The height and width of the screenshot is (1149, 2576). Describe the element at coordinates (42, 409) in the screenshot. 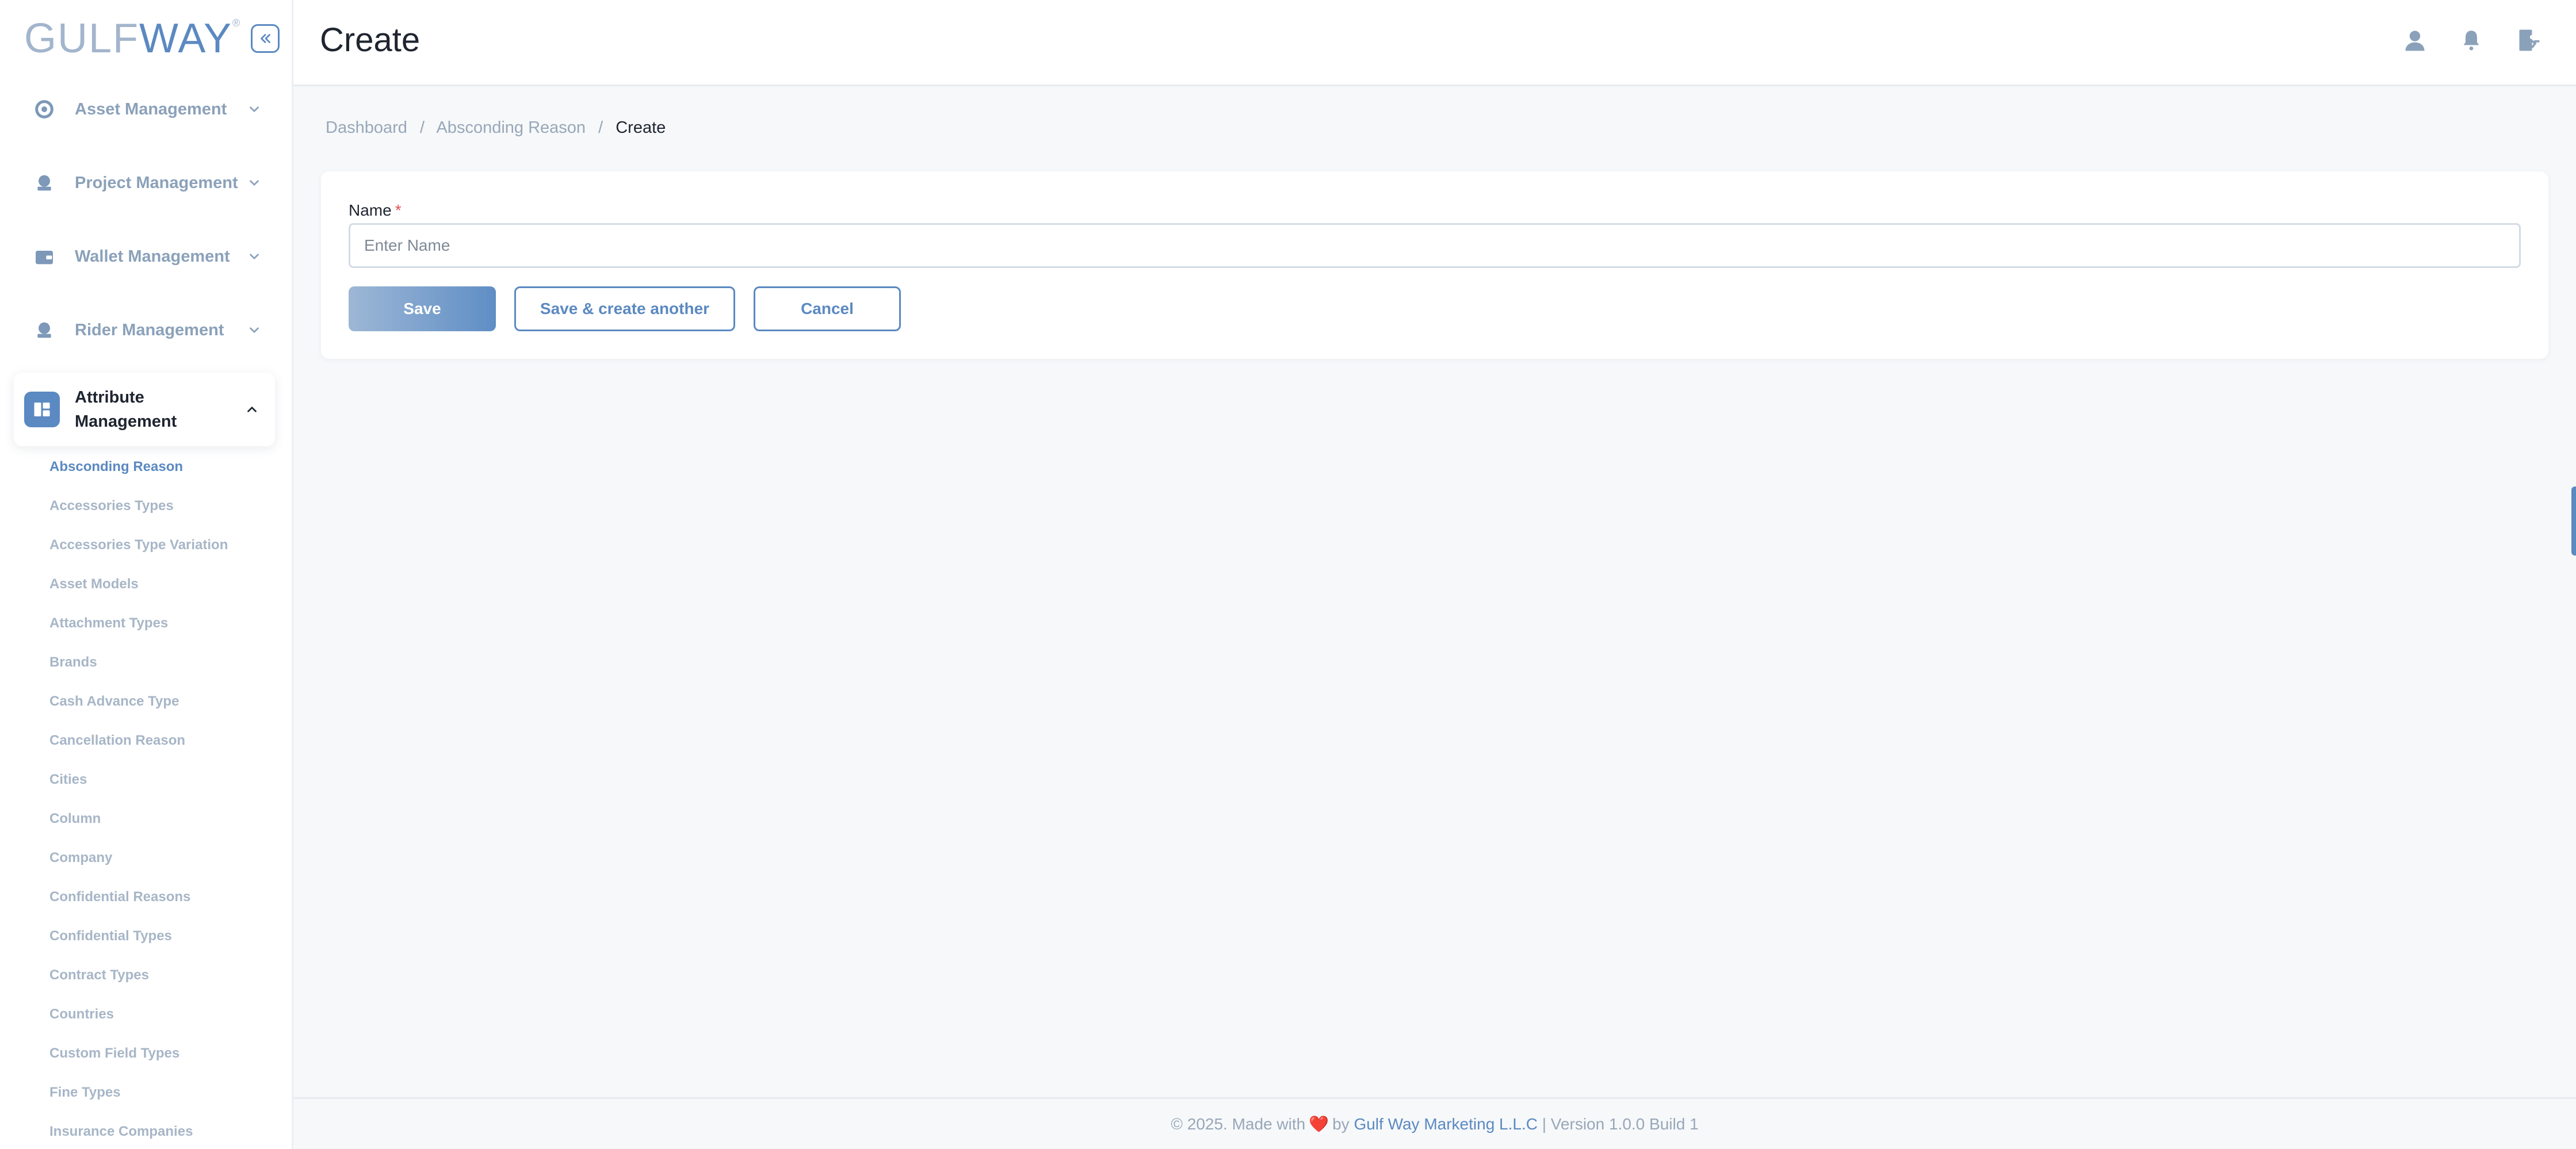

I see `attribute-icon` at that location.